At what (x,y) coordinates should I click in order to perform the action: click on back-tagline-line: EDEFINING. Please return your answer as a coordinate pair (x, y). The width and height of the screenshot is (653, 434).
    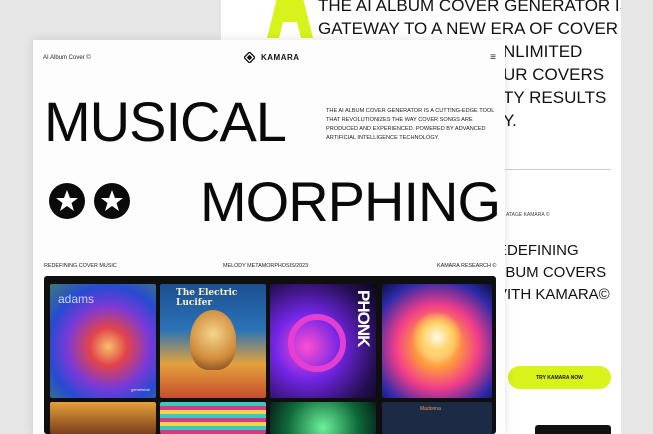
    Looking at the image, I should click on (538, 250).